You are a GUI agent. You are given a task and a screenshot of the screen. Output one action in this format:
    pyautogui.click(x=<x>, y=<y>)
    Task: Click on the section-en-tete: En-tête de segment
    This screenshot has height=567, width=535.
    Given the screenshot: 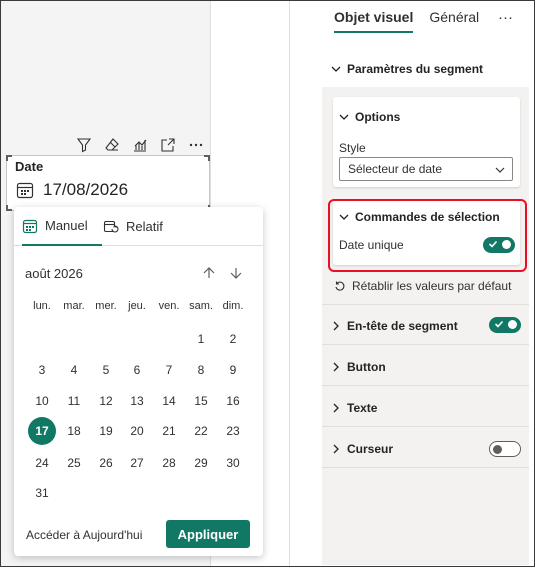 What is the action you would take?
    pyautogui.click(x=394, y=326)
    